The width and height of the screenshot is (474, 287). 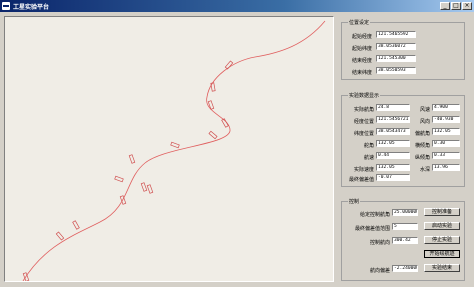 What do you see at coordinates (396, 58) in the screenshot?
I see `end-longitude-field: 121.545300` at bounding box center [396, 58].